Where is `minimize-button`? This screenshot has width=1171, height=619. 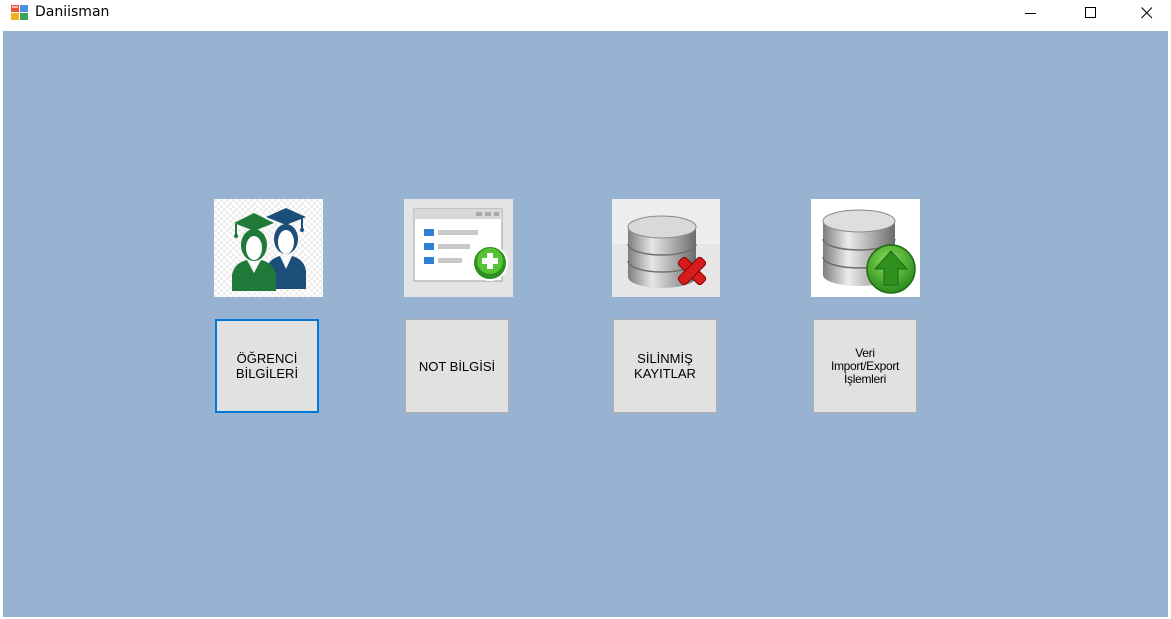
minimize-button is located at coordinates (1031, 13).